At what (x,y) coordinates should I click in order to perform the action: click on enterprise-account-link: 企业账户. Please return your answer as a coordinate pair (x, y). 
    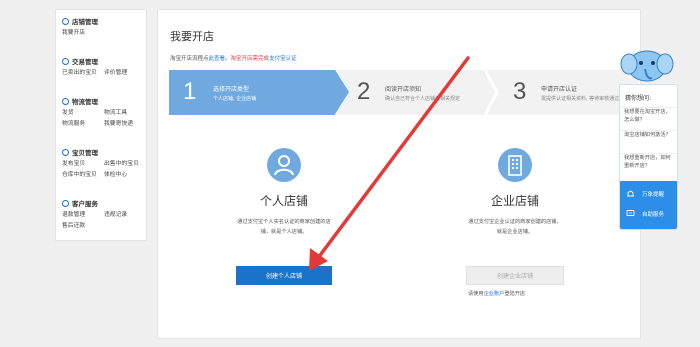
    Looking at the image, I should click on (494, 294).